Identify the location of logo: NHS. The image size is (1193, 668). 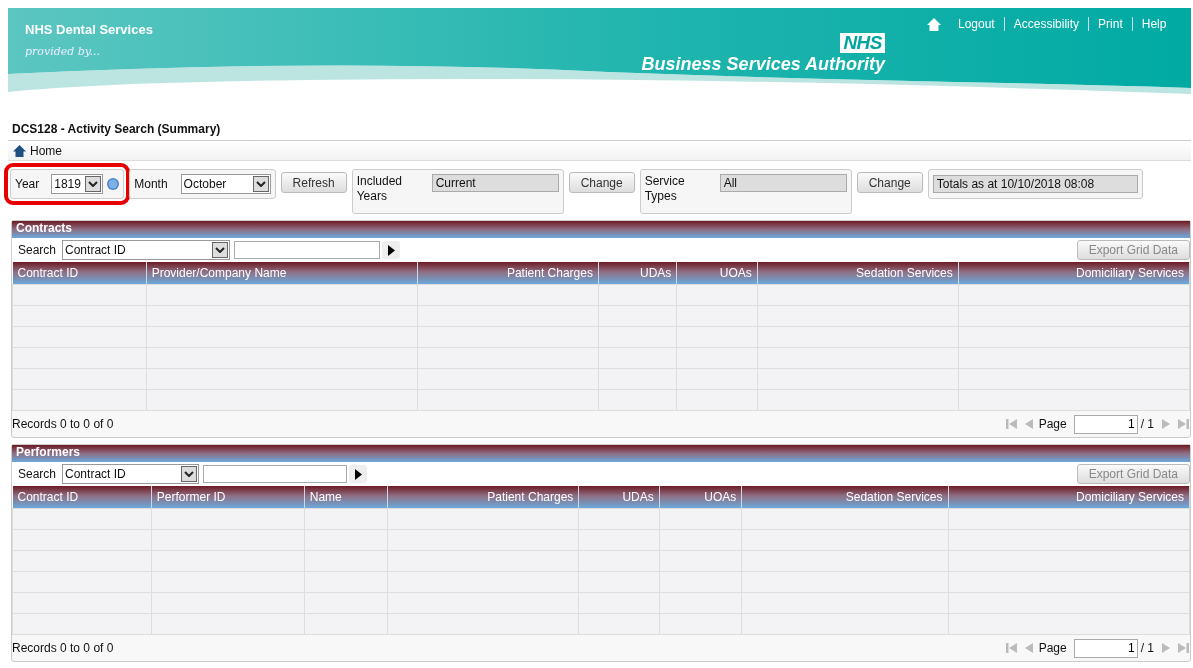
(862, 43).